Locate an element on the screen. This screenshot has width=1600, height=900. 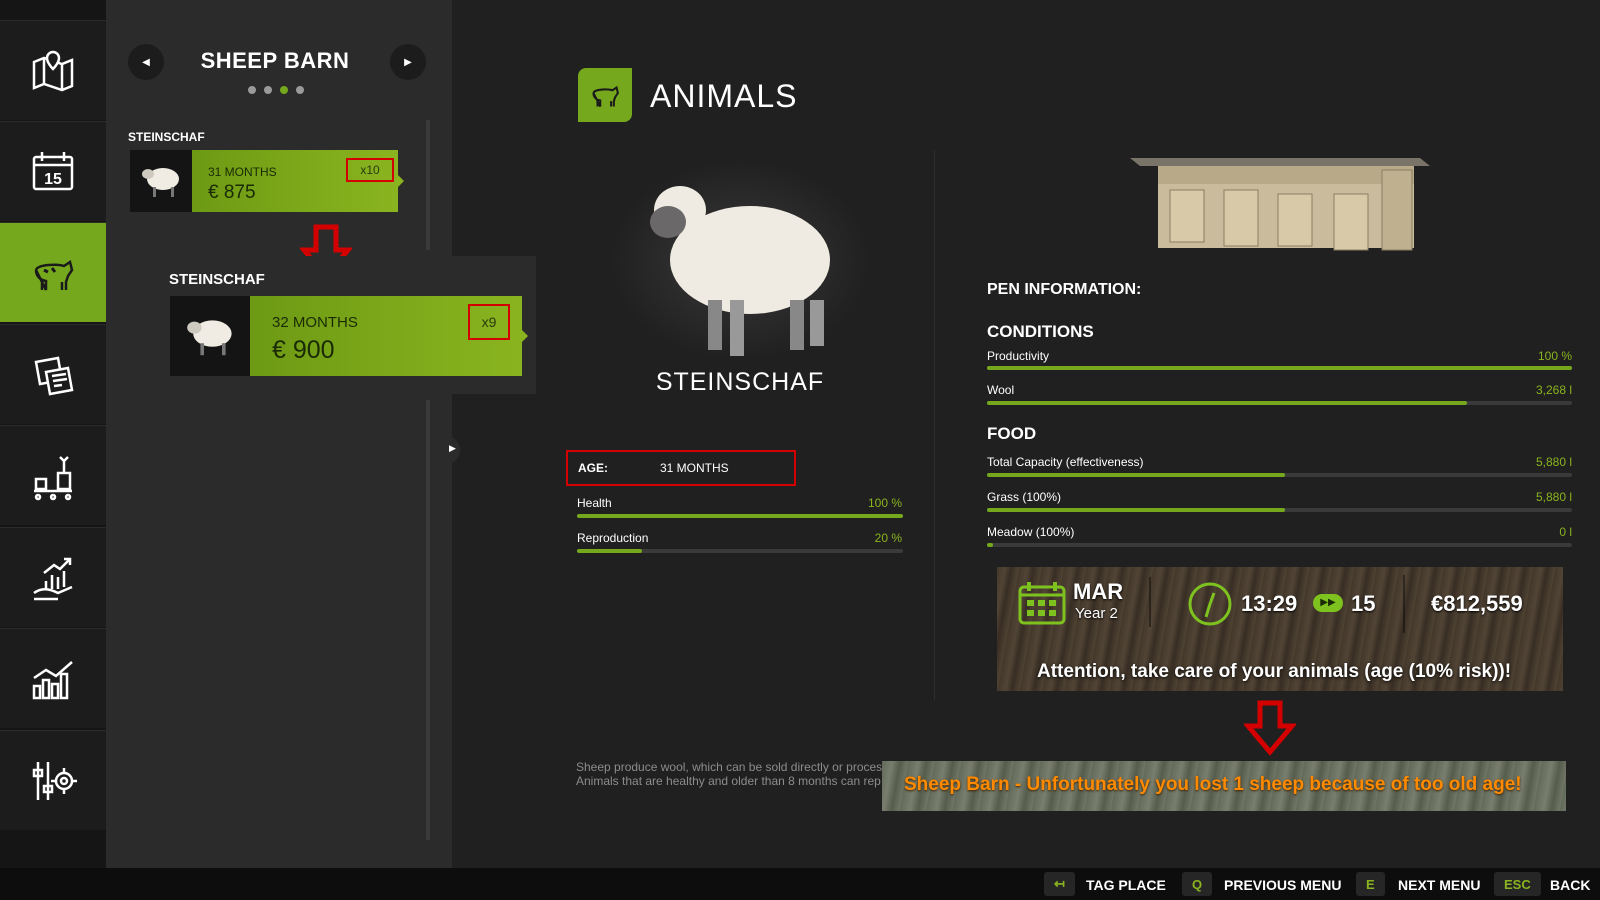
fast-forward-icon: ▶▶ is located at coordinates (1328, 603).